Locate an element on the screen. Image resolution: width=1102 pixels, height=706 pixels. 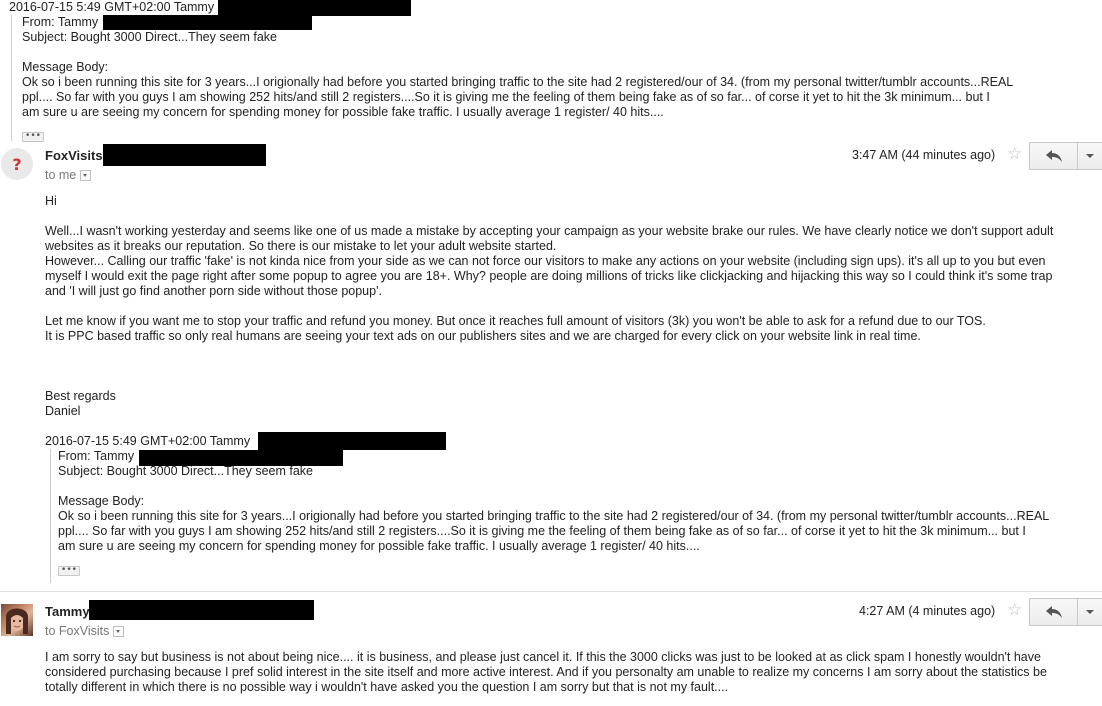
signoff-line: Best regards is located at coordinates (80, 396).